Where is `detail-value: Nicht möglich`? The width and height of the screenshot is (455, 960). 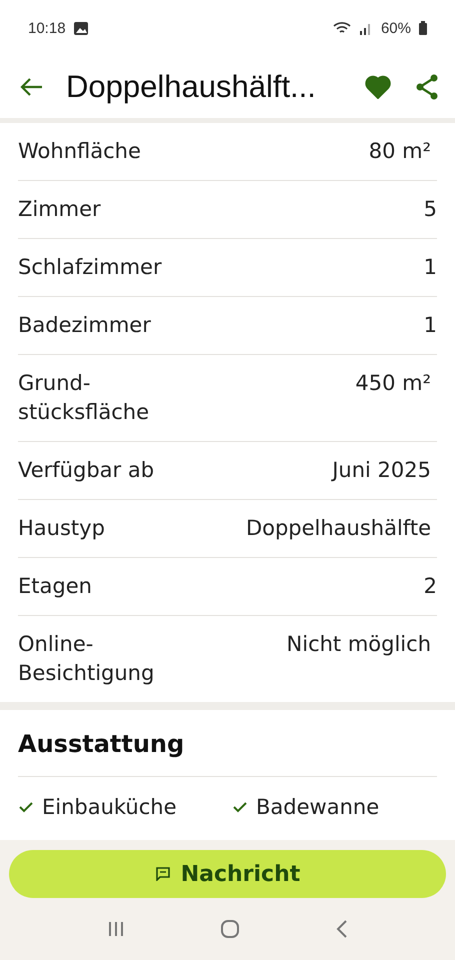
detail-value: Nicht möglich is located at coordinates (359, 644).